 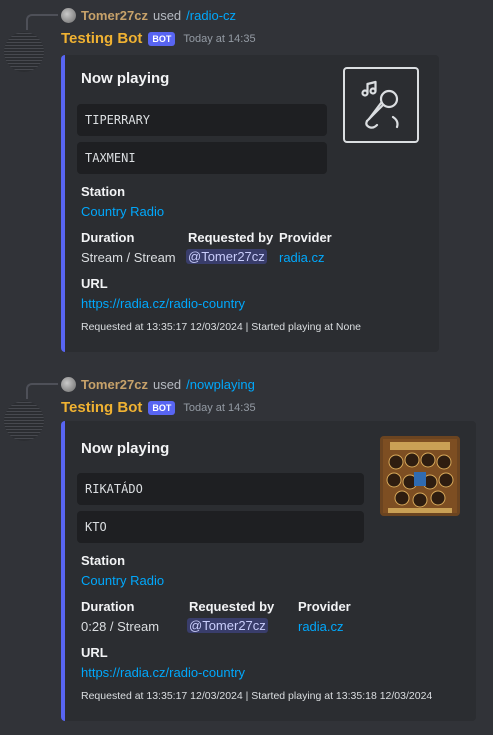 What do you see at coordinates (420, 476) in the screenshot?
I see `album-art-image` at bounding box center [420, 476].